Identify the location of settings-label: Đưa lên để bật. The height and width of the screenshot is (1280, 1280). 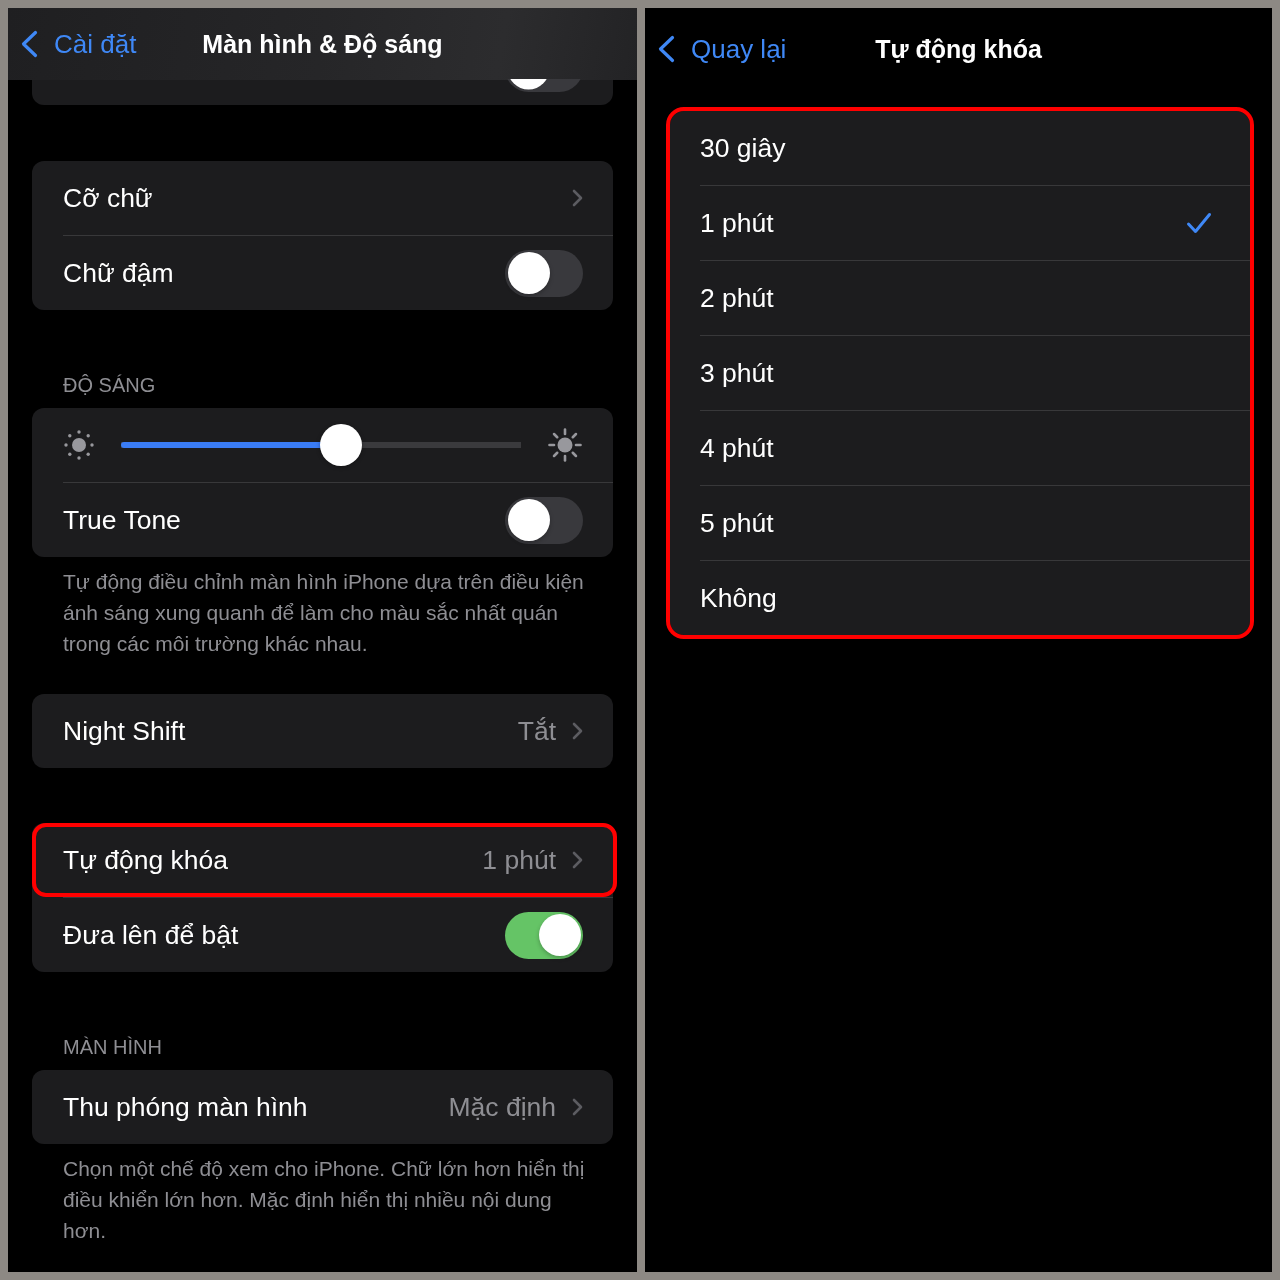
(151, 935).